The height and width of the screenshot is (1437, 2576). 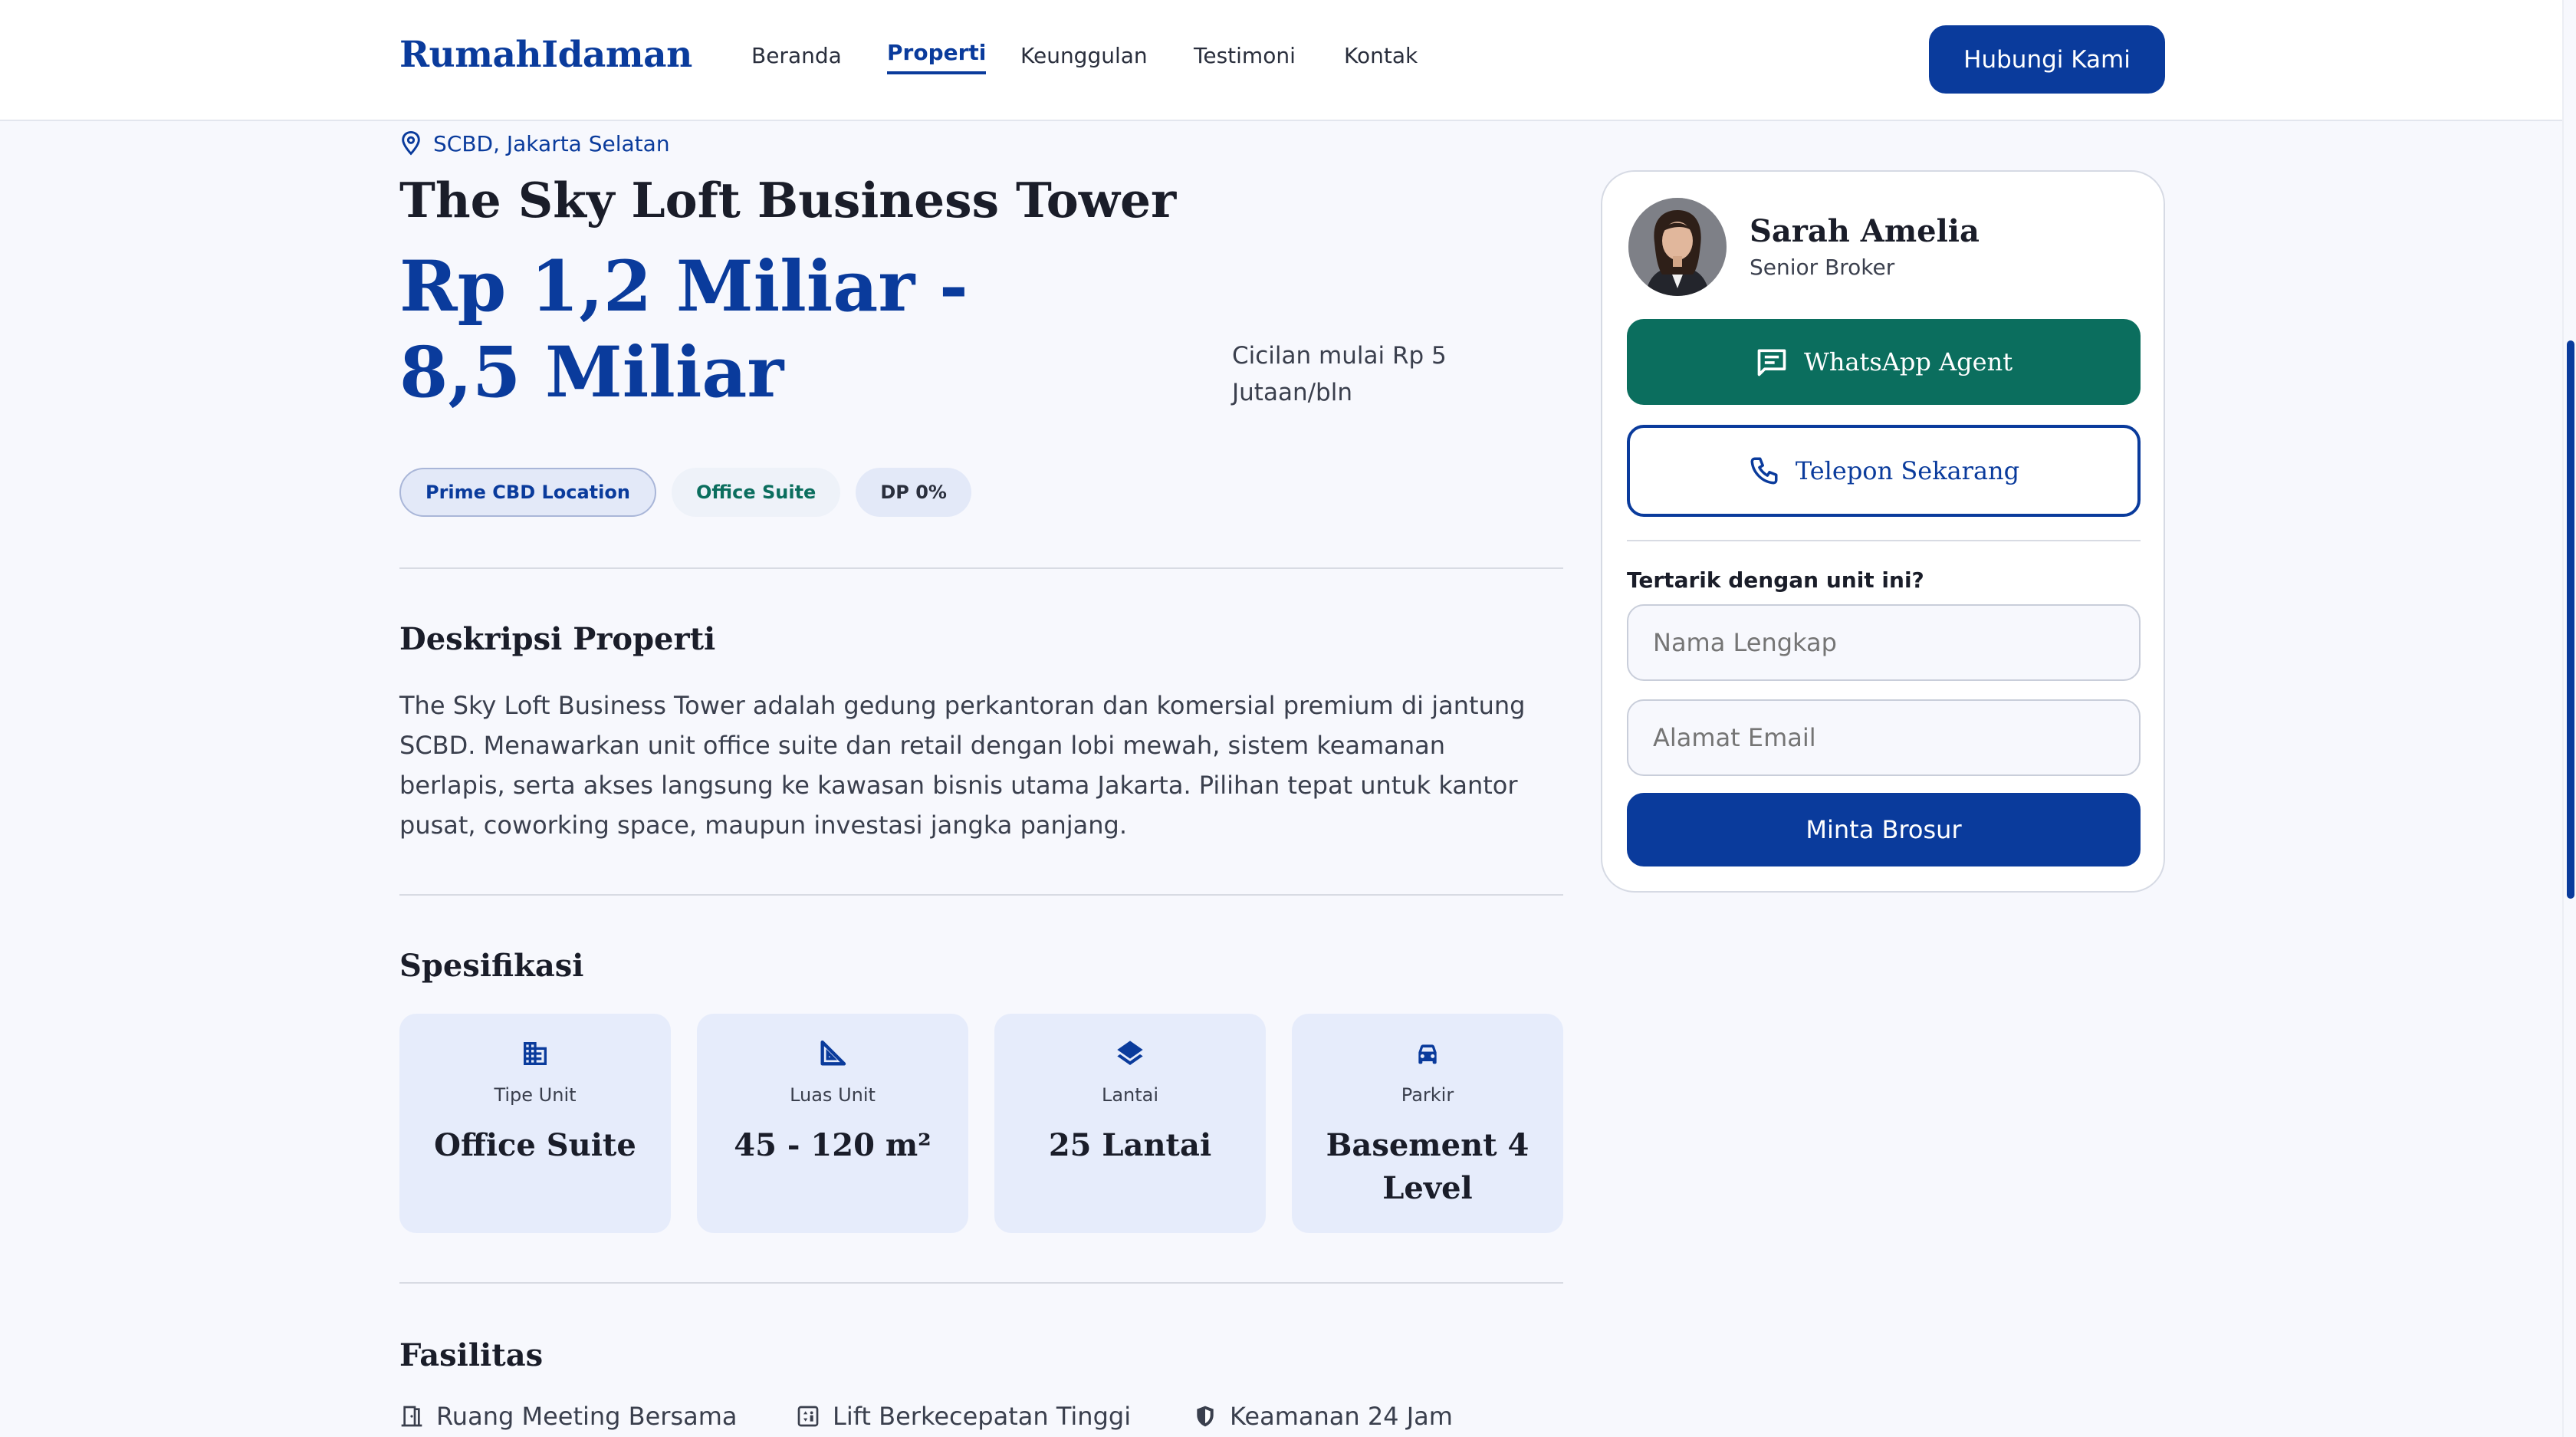 What do you see at coordinates (535, 1123) in the screenshot?
I see `spec-card-unit-type: Tipe Unit Office Suite` at bounding box center [535, 1123].